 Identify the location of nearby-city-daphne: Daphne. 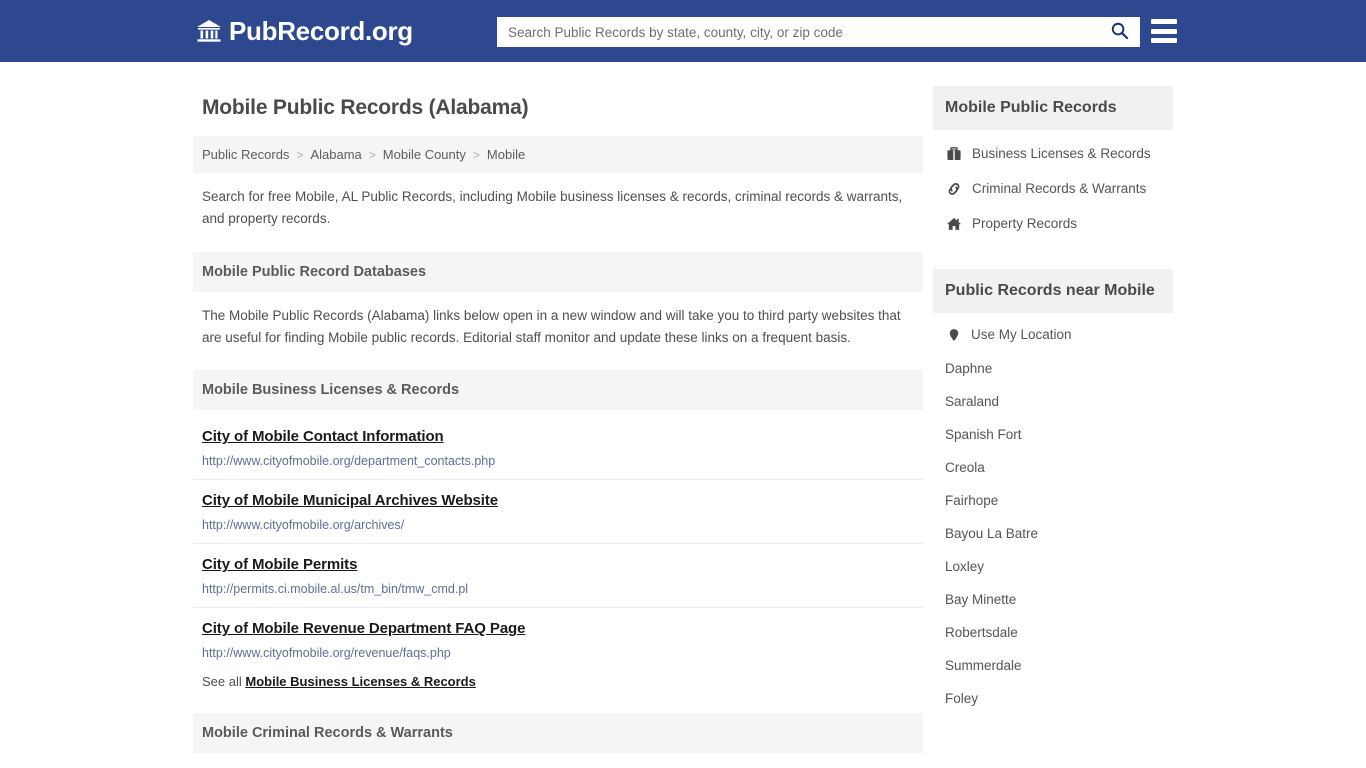
(1053, 368).